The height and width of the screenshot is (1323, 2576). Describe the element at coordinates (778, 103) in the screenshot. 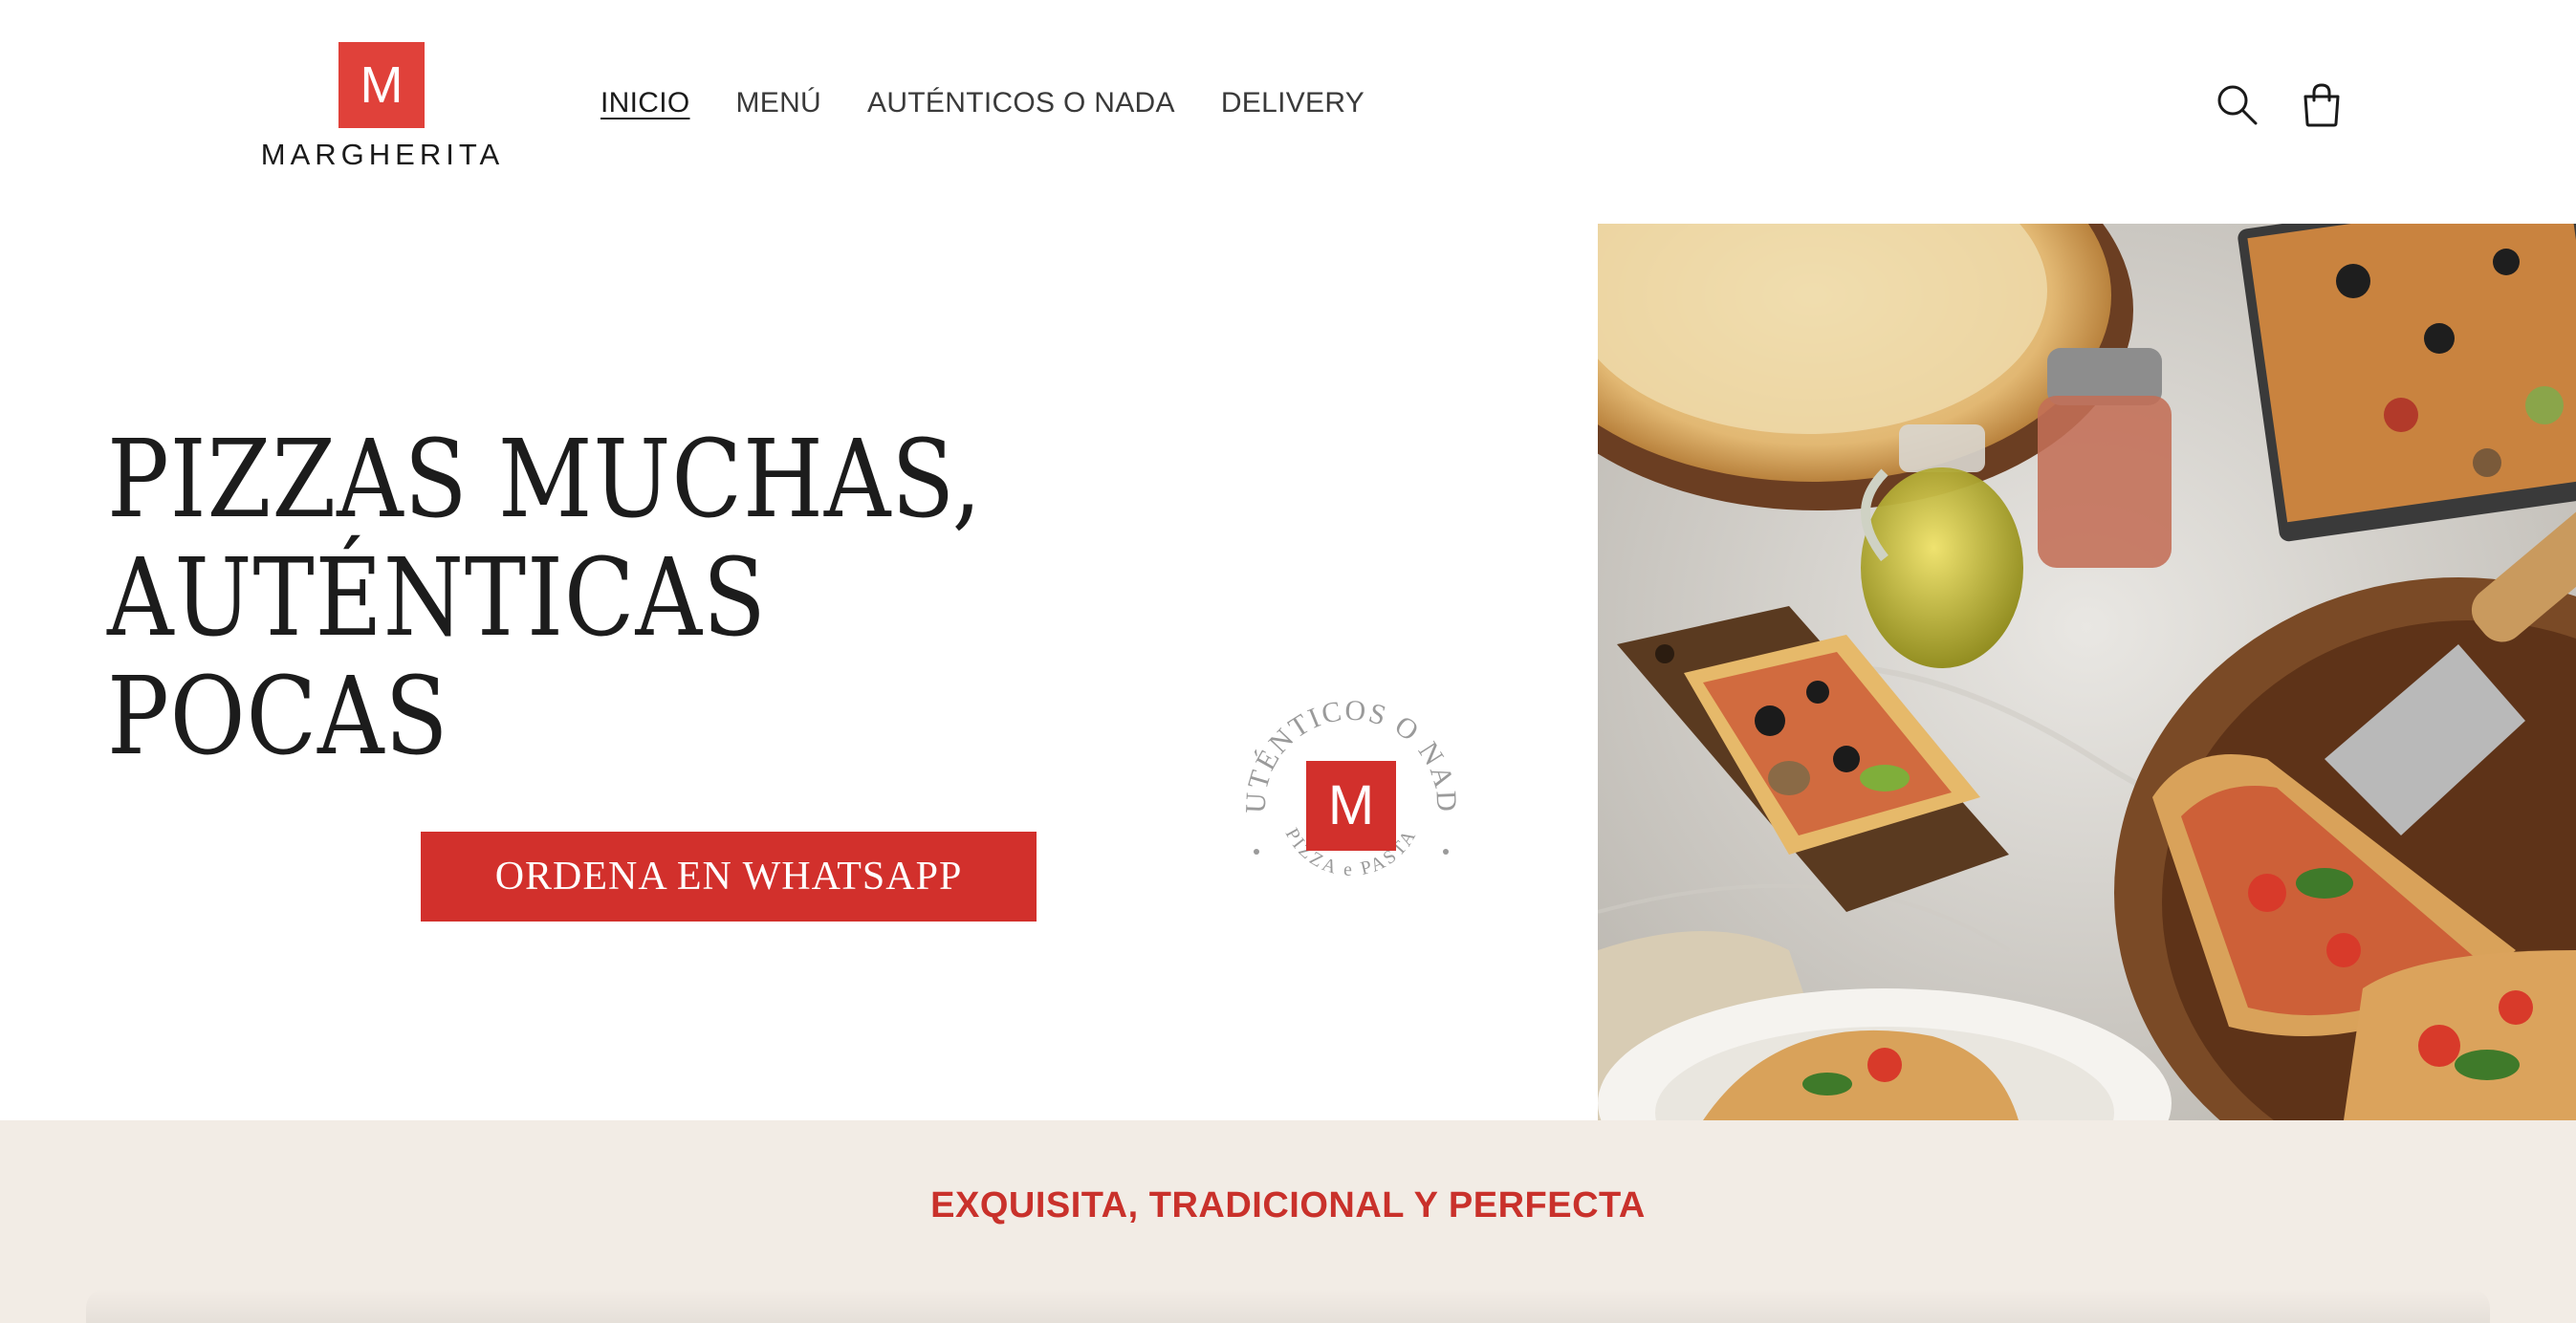

I see `nav-item-menu: MENÚ` at that location.